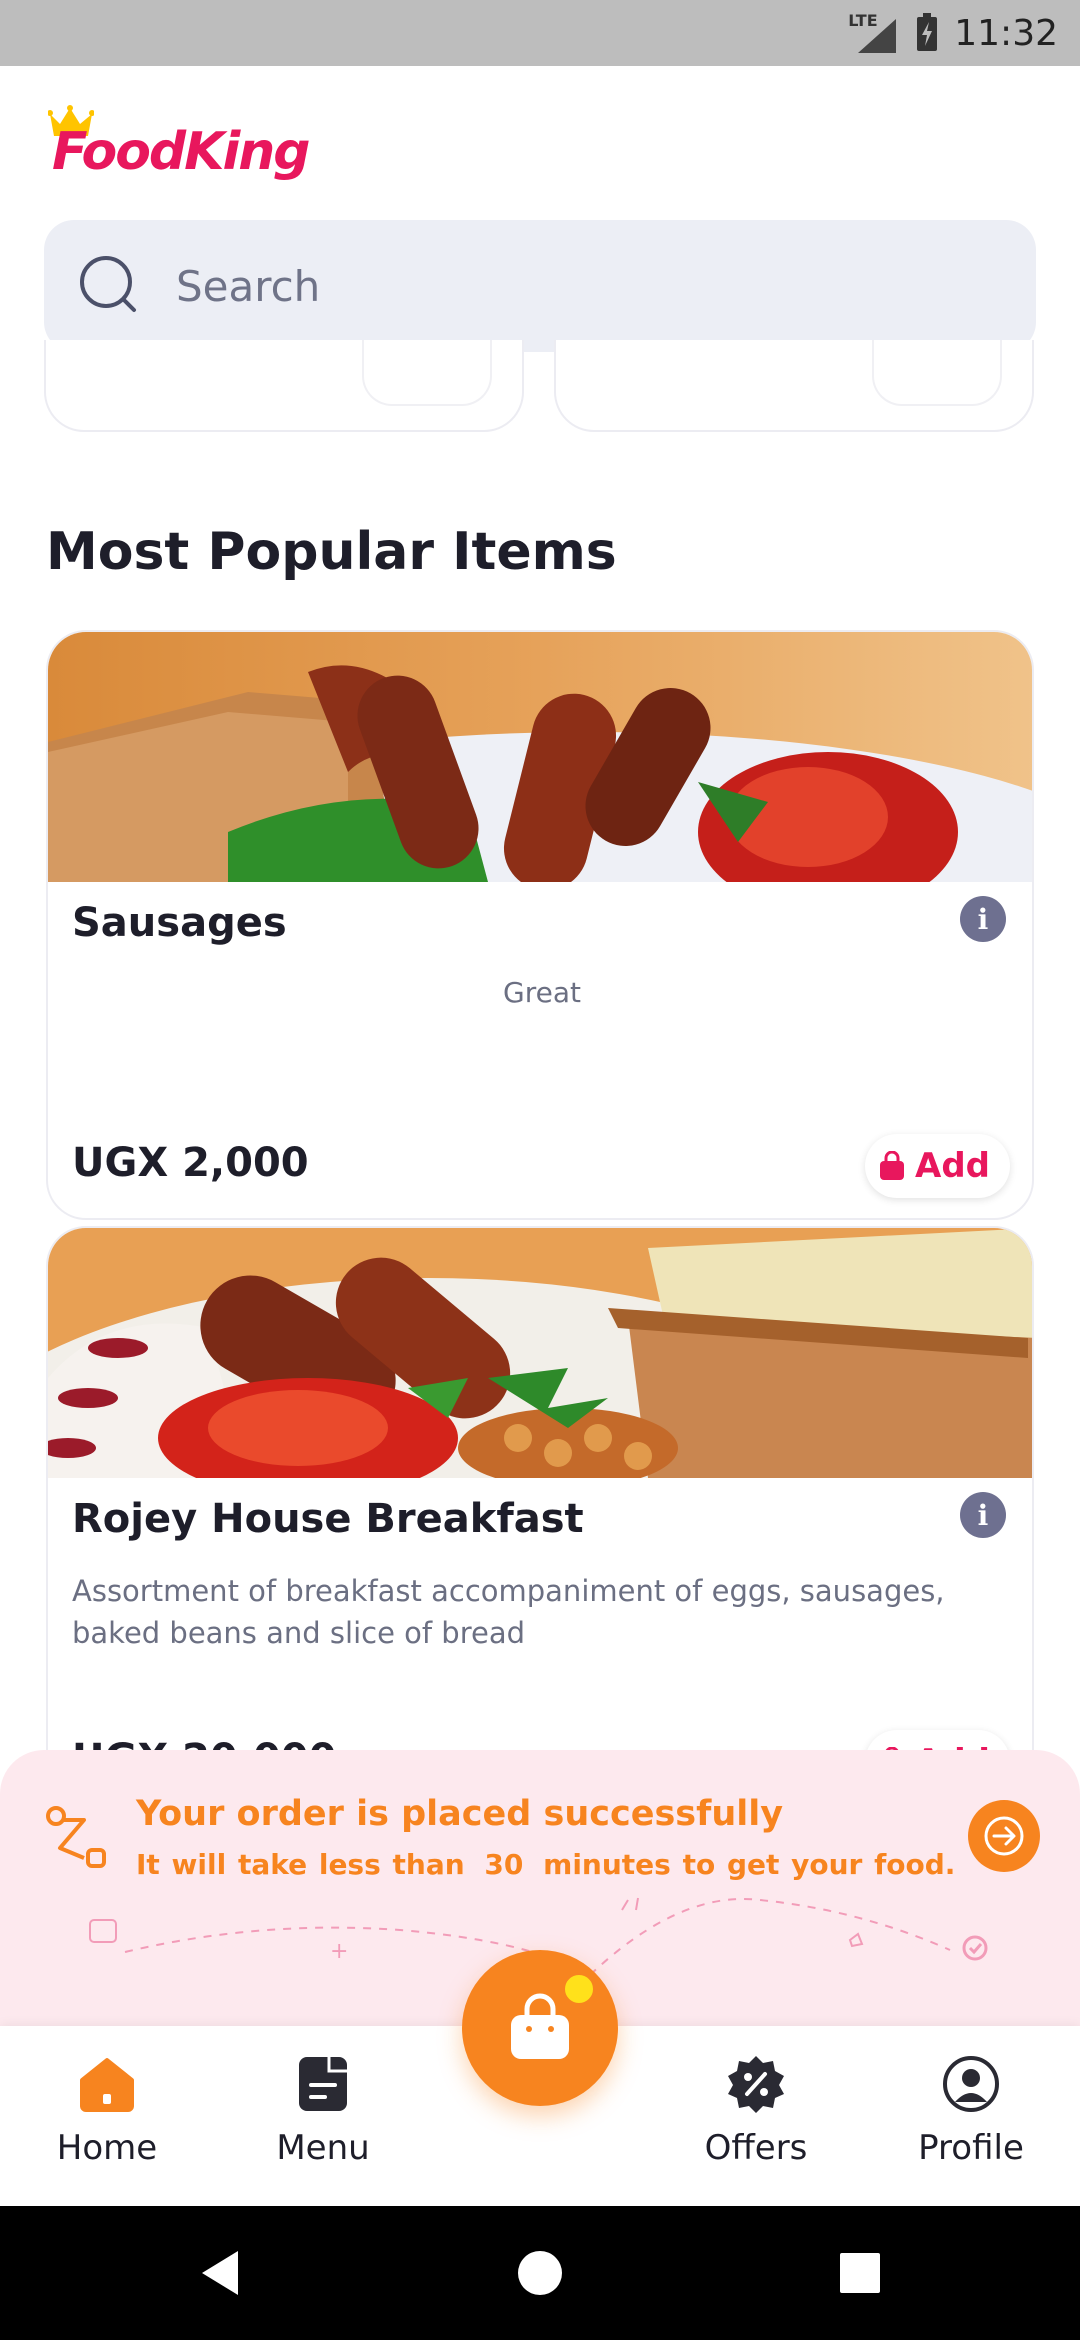 The height and width of the screenshot is (2340, 1080). What do you see at coordinates (971, 2148) in the screenshot?
I see `nav-label: Profile` at bounding box center [971, 2148].